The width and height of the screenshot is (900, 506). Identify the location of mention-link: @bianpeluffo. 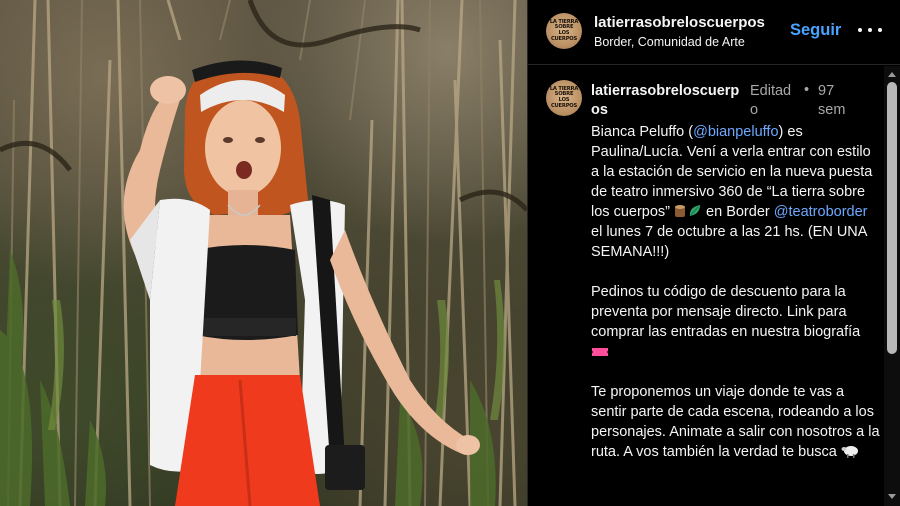
(735, 132).